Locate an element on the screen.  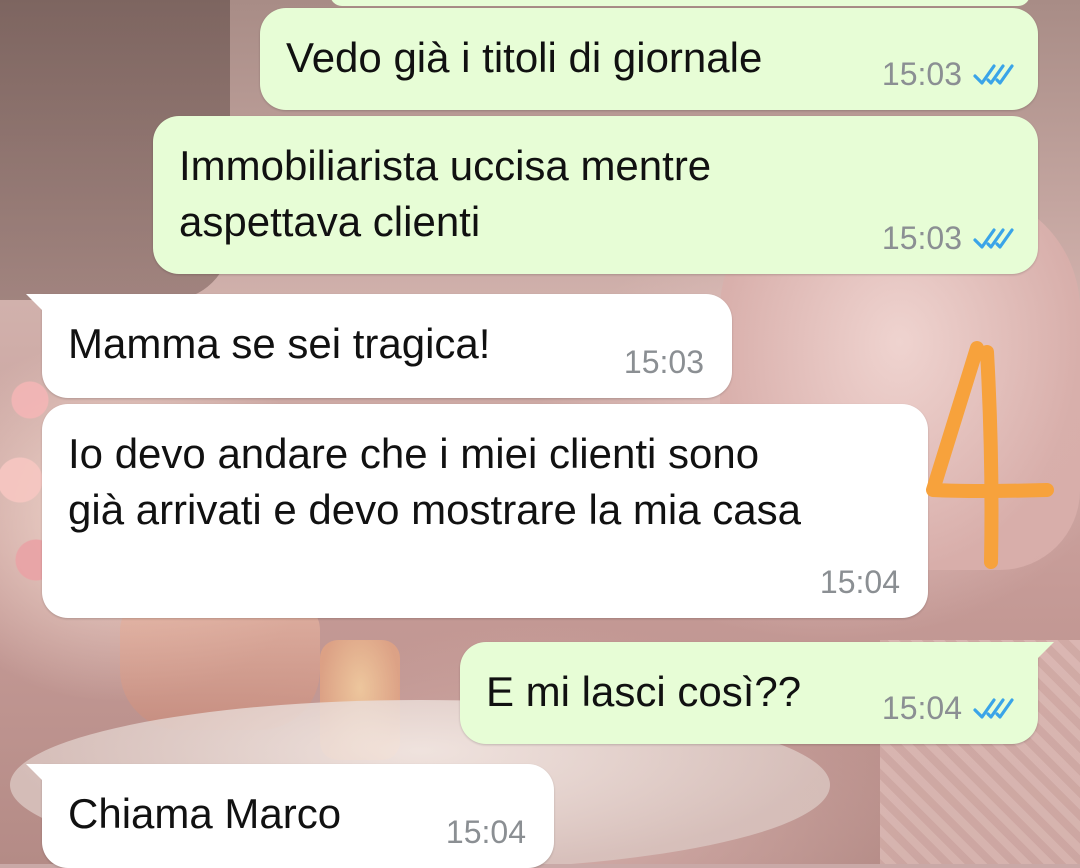
message-text: Vedo già i titoli di giornale is located at coordinates (524, 57).